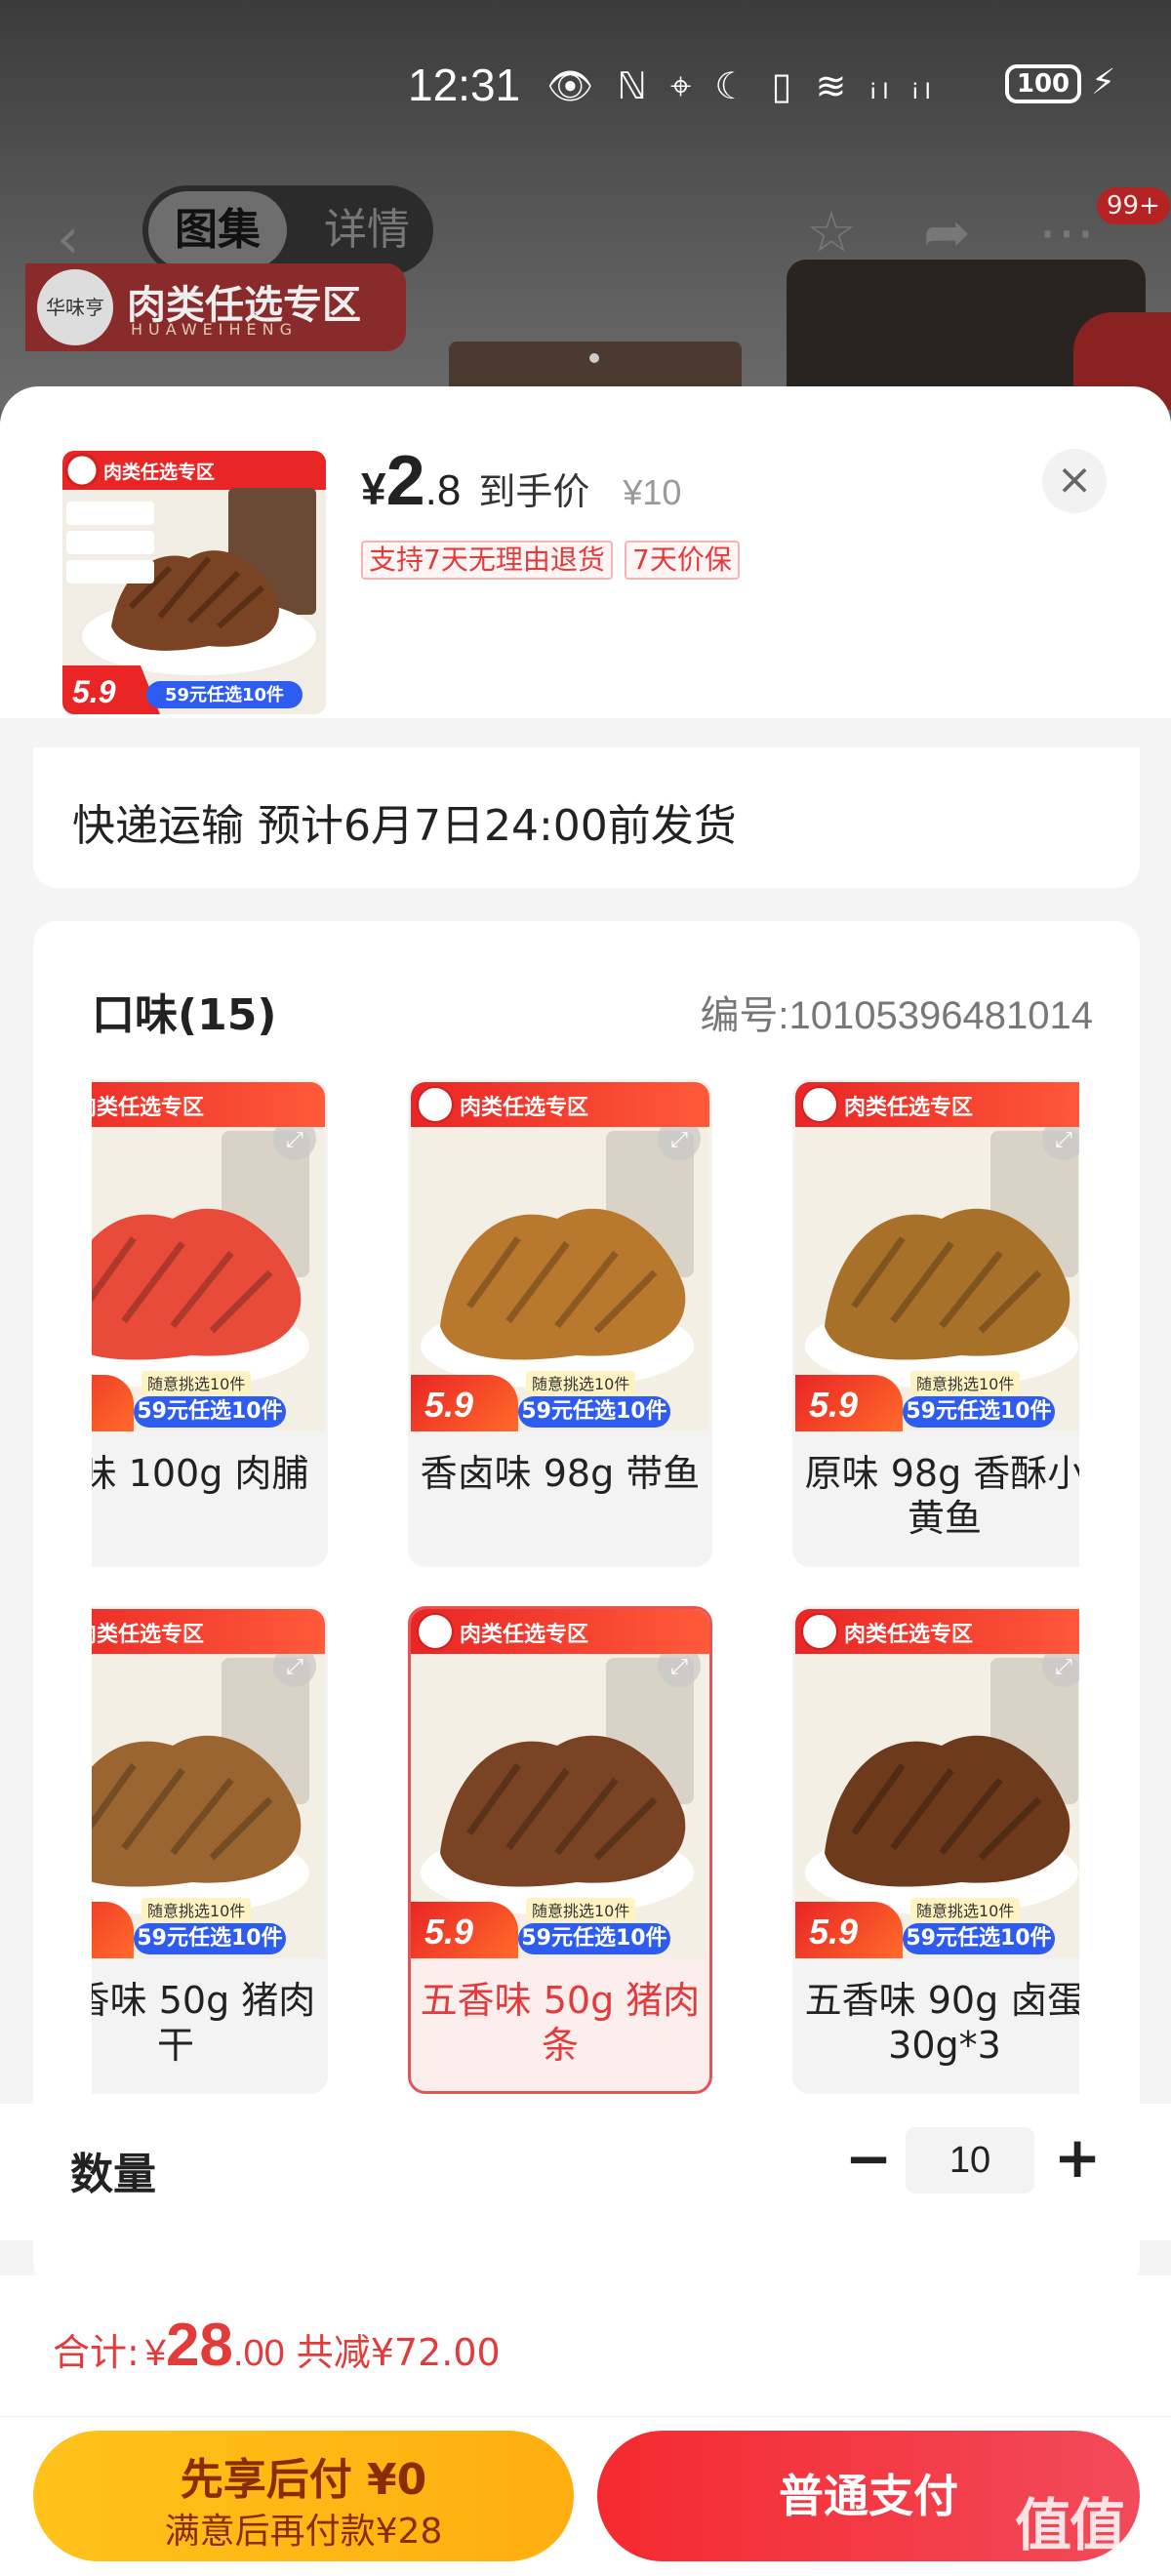 This screenshot has height=2576, width=1171. Describe the element at coordinates (217, 230) in the screenshot. I see `tab-gallery: 图集` at that location.